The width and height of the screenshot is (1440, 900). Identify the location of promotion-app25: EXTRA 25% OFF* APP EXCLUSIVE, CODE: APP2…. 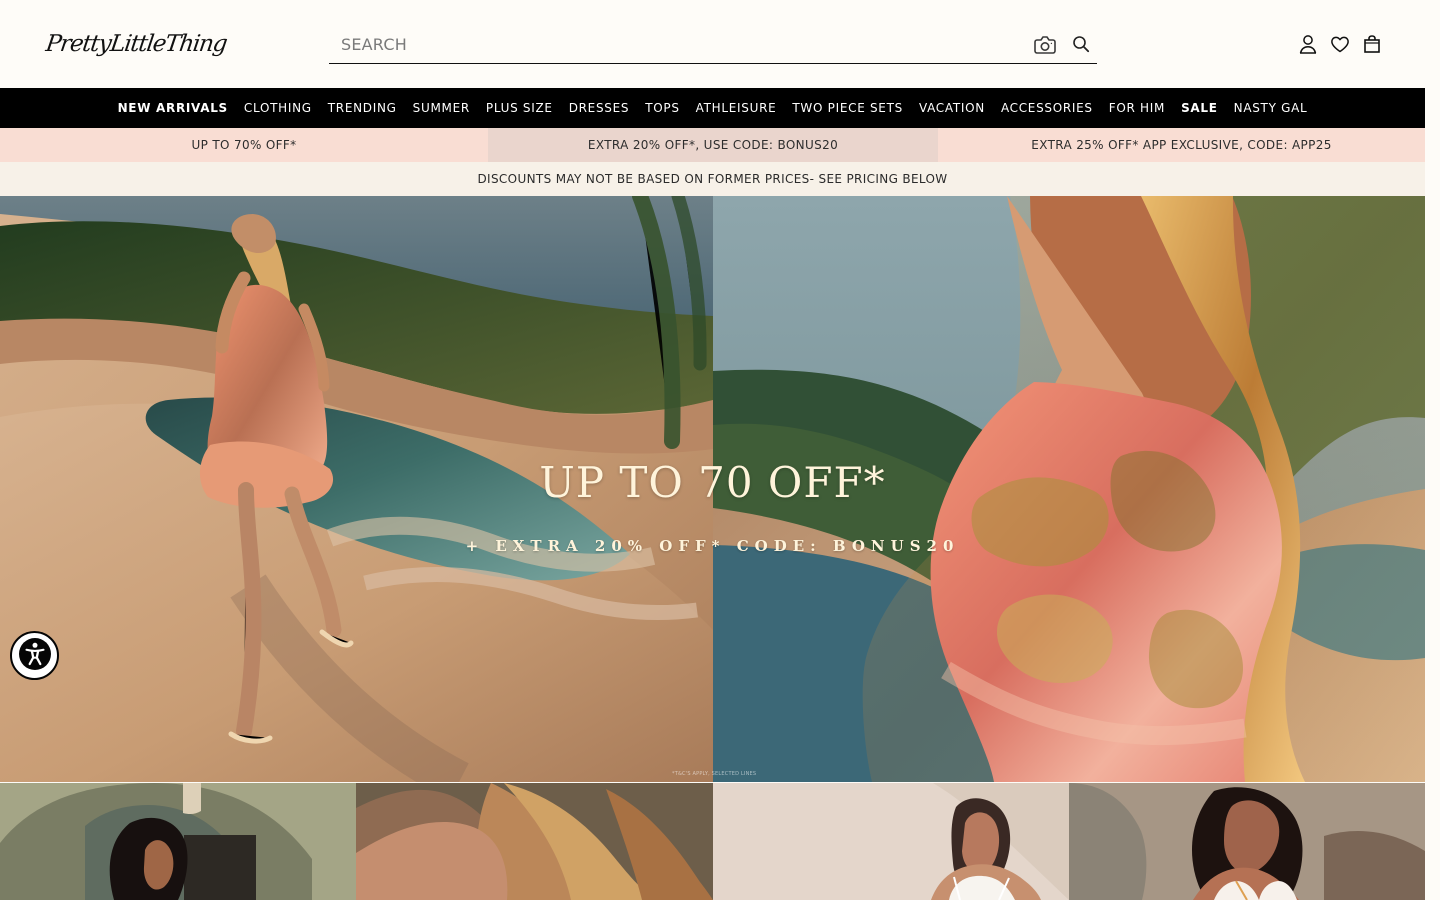
(1181, 145).